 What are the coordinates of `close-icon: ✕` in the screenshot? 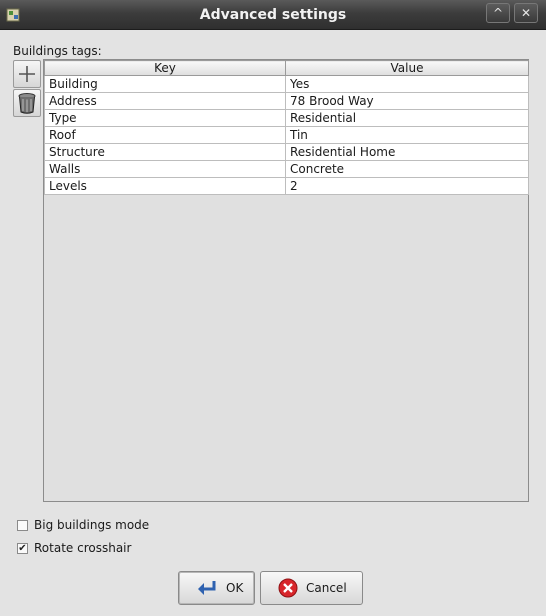 It's located at (526, 13).